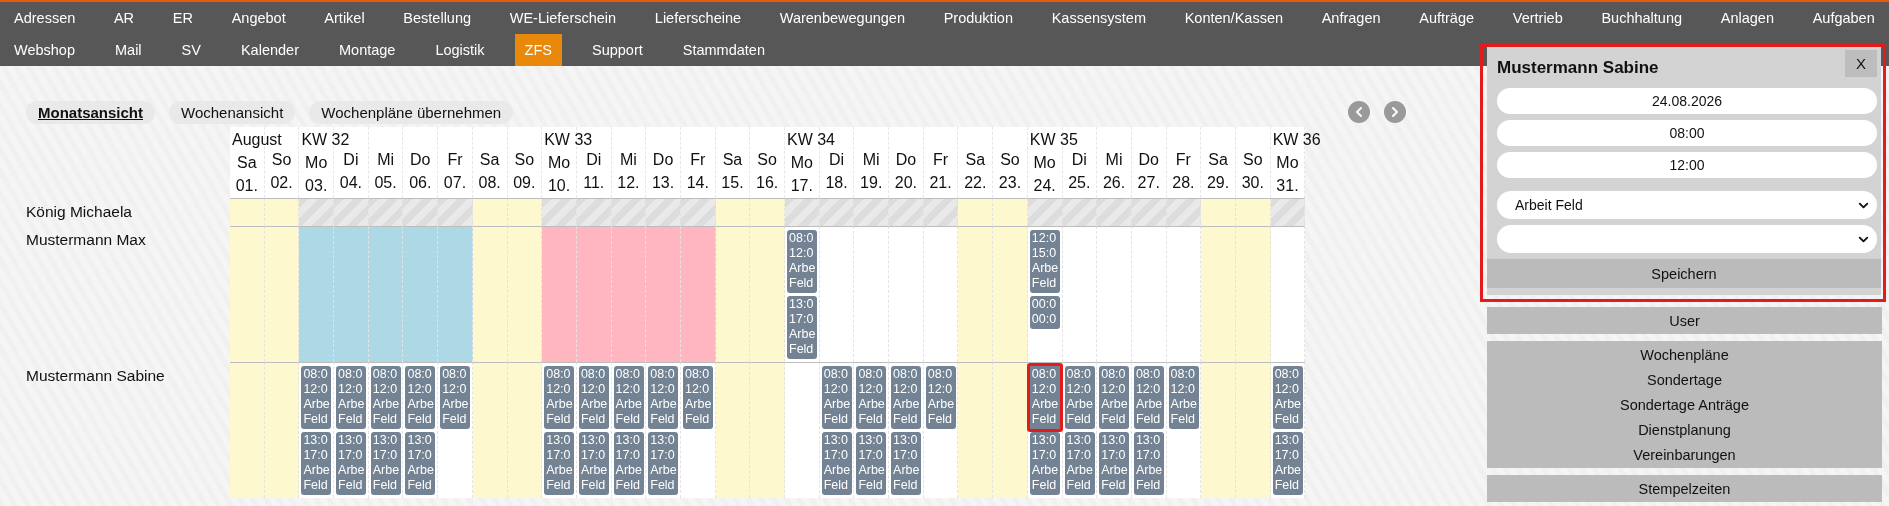 The image size is (1889, 506). What do you see at coordinates (128, 50) in the screenshot?
I see `nav-tab: Mail` at bounding box center [128, 50].